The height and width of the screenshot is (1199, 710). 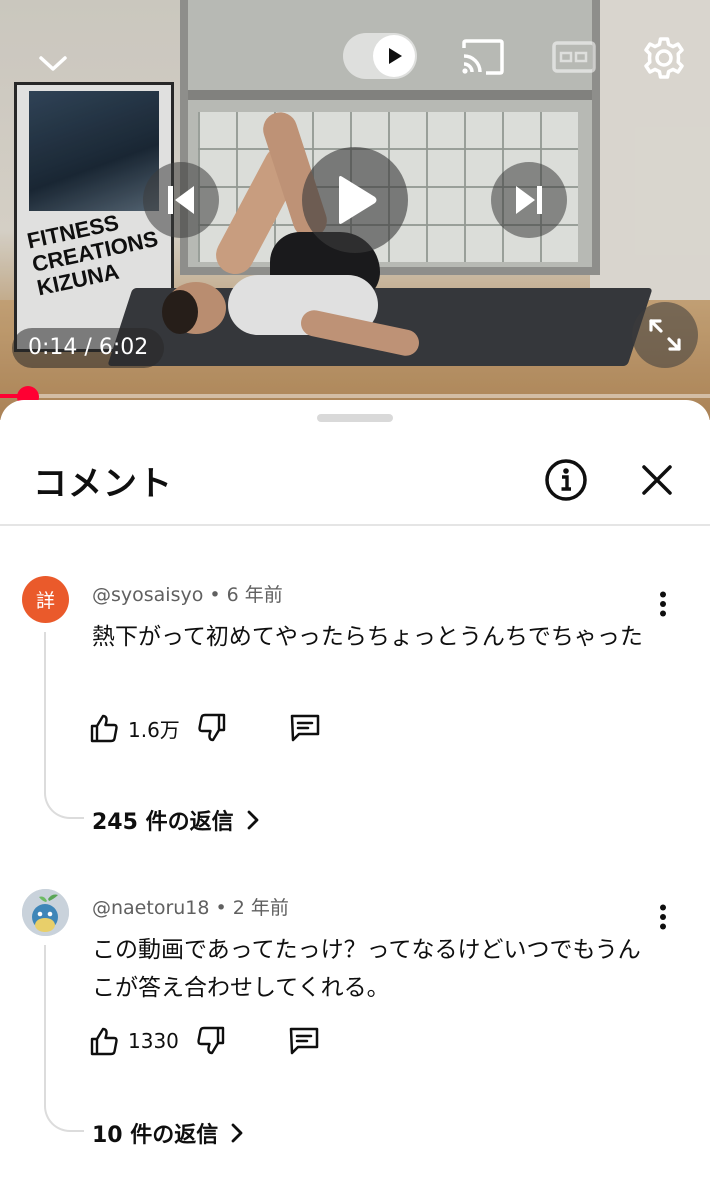 I want to click on comment-meta: @syosaisyo • 6 年前, so click(x=187, y=595).